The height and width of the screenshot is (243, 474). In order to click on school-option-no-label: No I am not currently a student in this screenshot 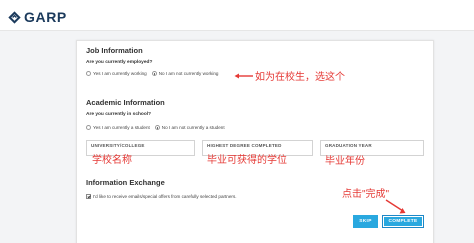, I will do `click(193, 127)`.